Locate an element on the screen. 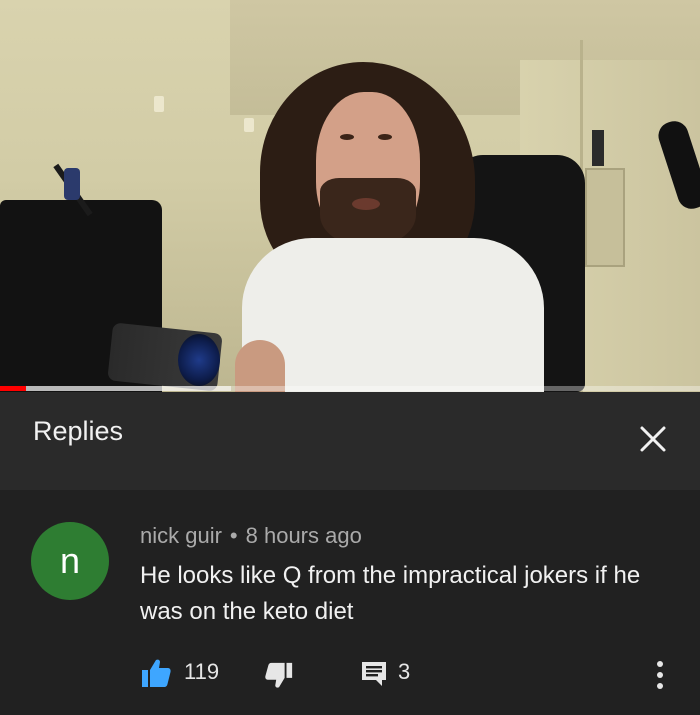 The width and height of the screenshot is (700, 715). like-button is located at coordinates (156, 673).